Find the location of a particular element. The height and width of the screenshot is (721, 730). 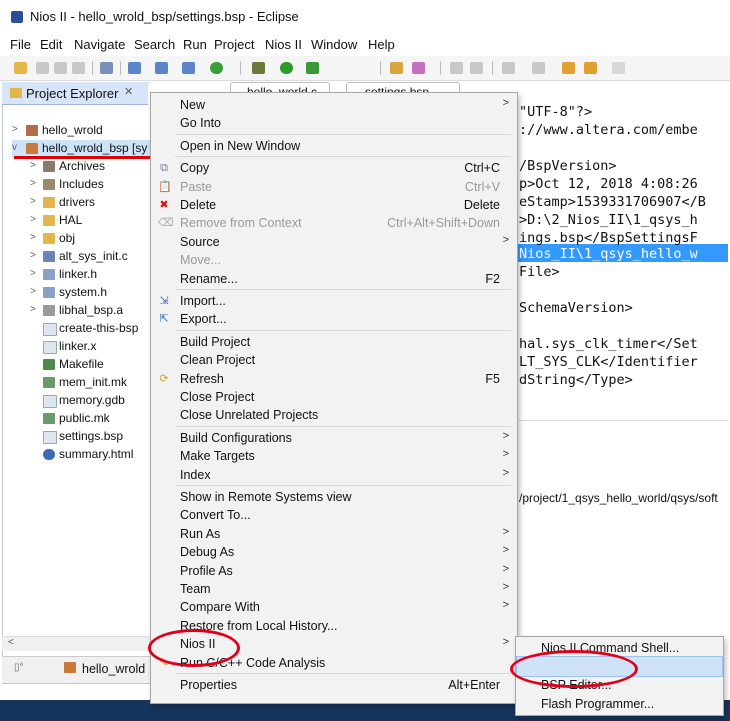

menu-item-debug-as: Debug As > is located at coordinates (334, 552).